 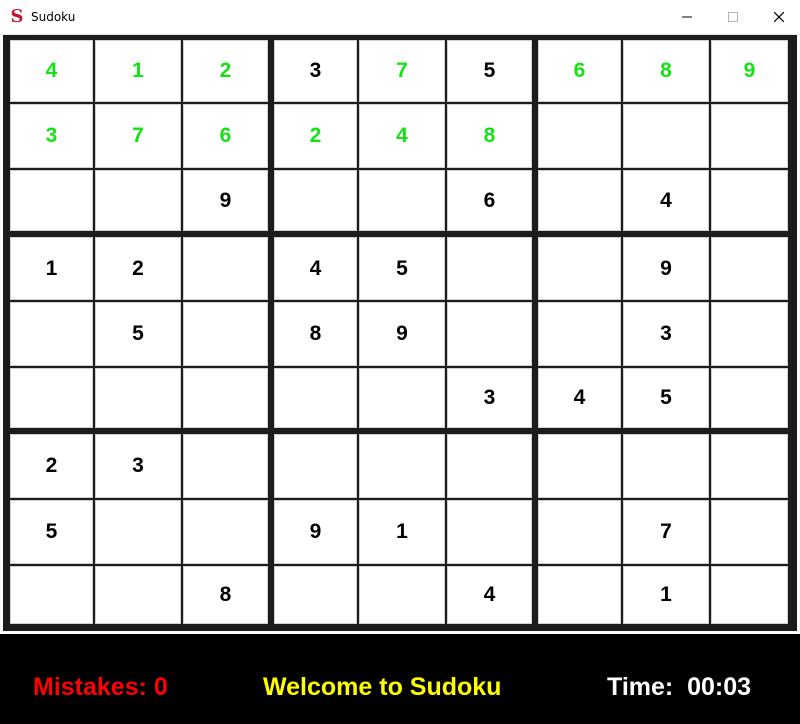 I want to click on sudoku-app-icon: S, so click(x=17, y=16).